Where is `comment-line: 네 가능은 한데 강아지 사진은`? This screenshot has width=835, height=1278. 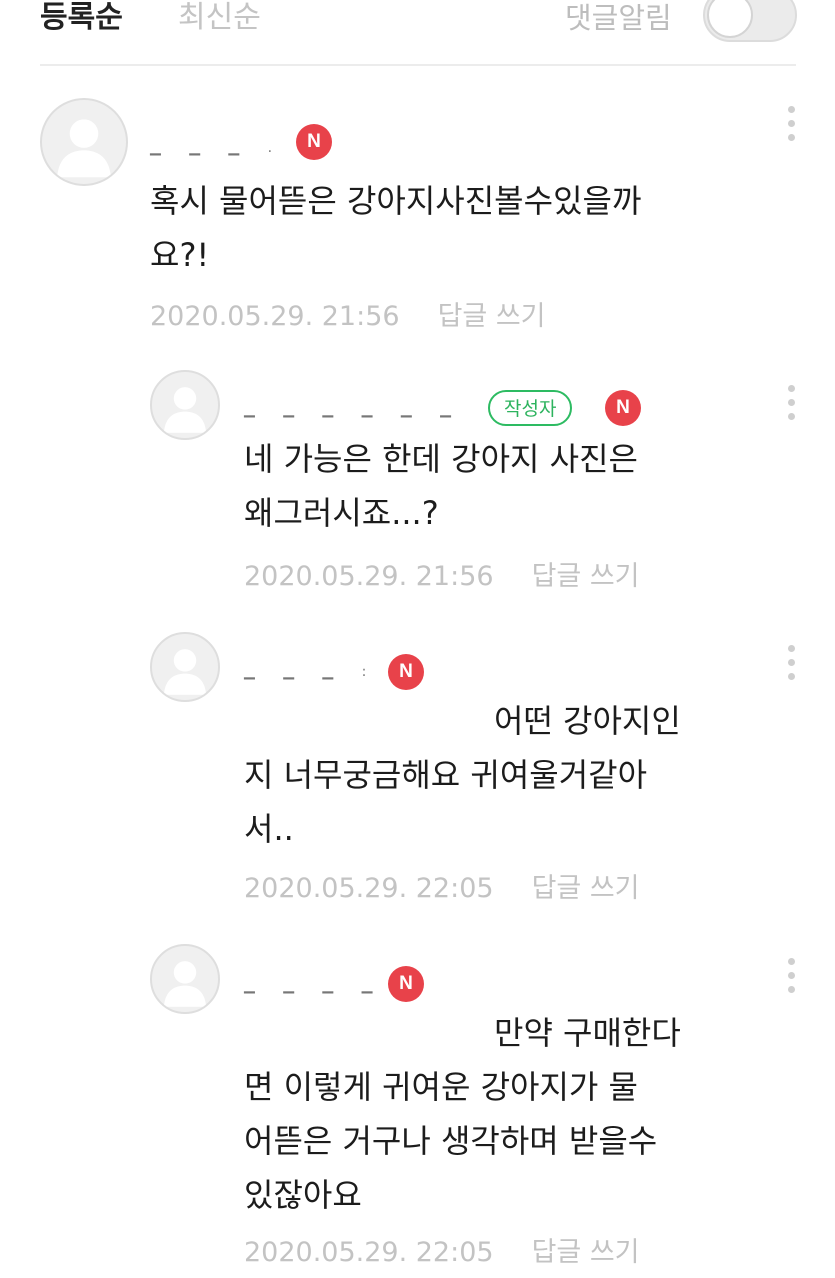
comment-line: 네 가능은 한데 강아지 사진은 is located at coordinates (441, 459).